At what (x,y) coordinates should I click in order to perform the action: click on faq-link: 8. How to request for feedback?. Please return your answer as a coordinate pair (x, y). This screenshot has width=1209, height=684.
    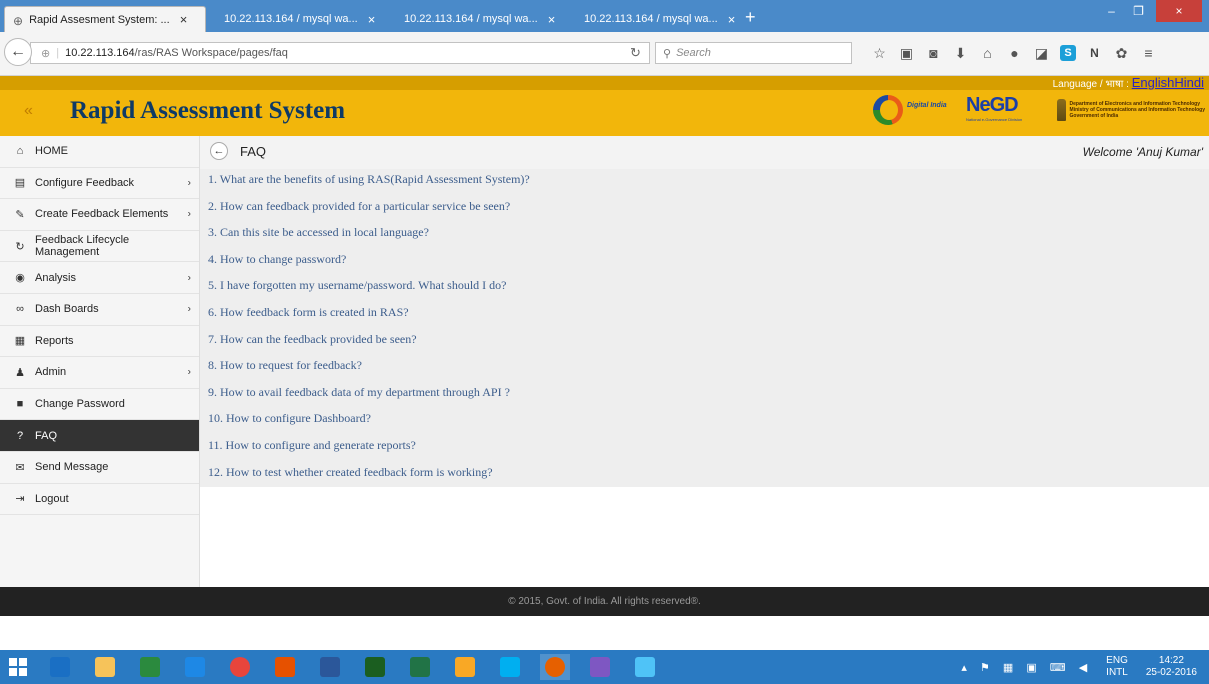
    Looking at the image, I should click on (285, 365).